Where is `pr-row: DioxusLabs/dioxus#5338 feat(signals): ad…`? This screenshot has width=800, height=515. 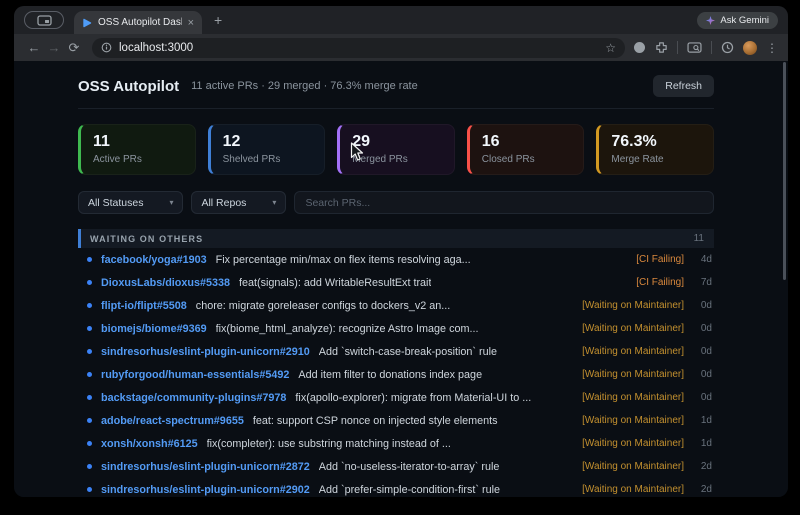
pr-row: DioxusLabs/dioxus#5338 feat(signals): ad… is located at coordinates (396, 282).